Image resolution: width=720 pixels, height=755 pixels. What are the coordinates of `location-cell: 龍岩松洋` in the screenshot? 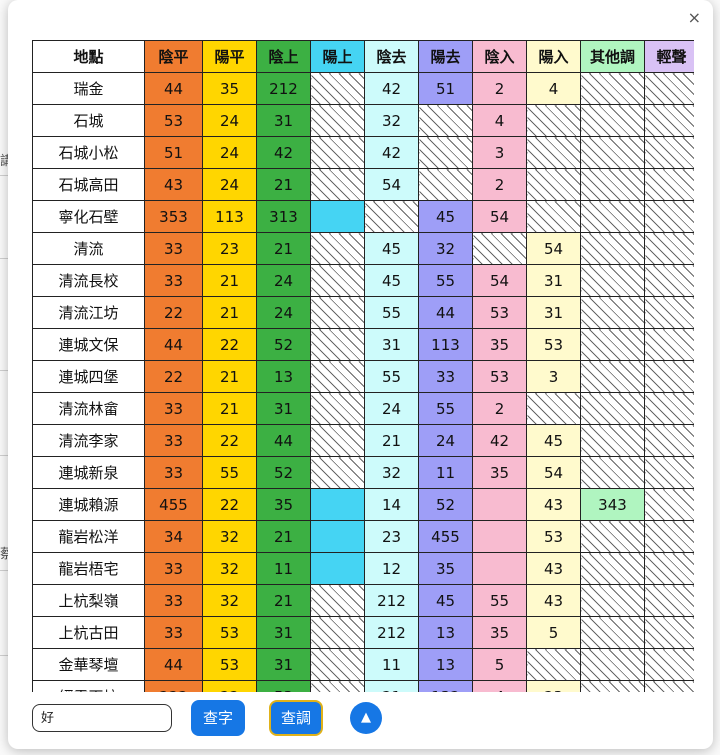 It's located at (88, 536).